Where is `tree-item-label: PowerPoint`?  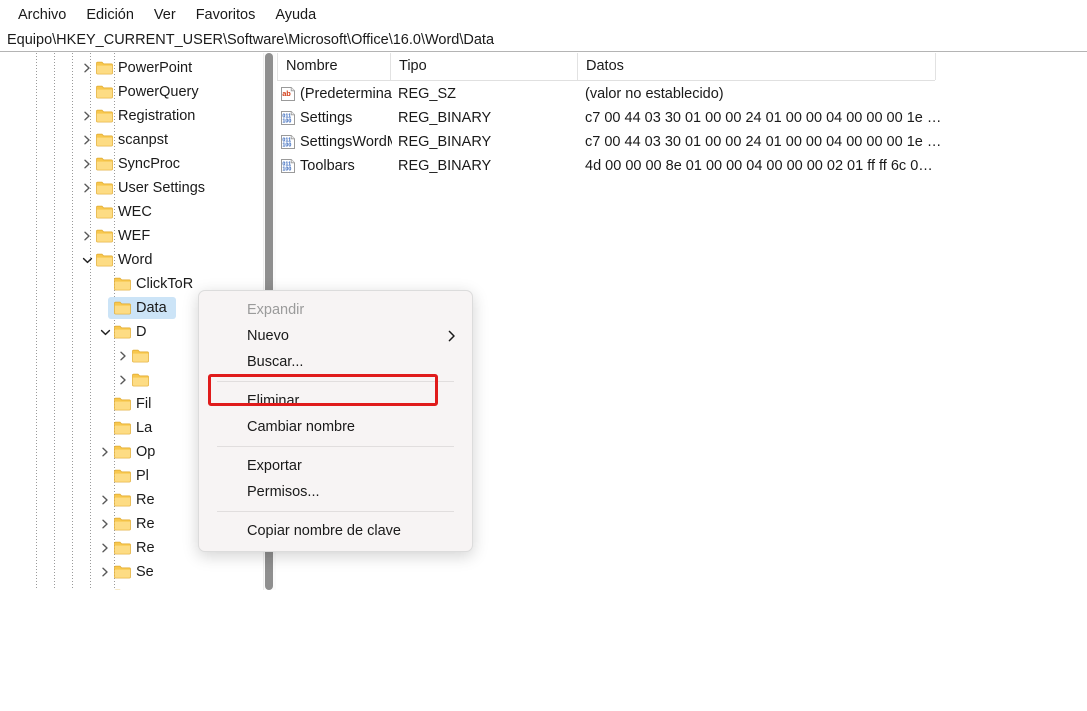
tree-item-label: PowerPoint is located at coordinates (155, 68).